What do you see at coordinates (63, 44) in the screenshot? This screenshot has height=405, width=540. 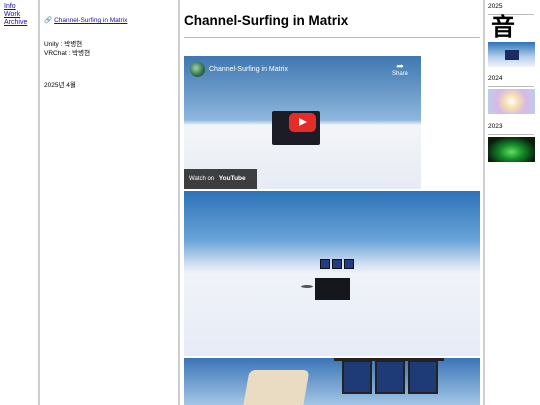 I see `credit-unity: Unity : 박병현` at bounding box center [63, 44].